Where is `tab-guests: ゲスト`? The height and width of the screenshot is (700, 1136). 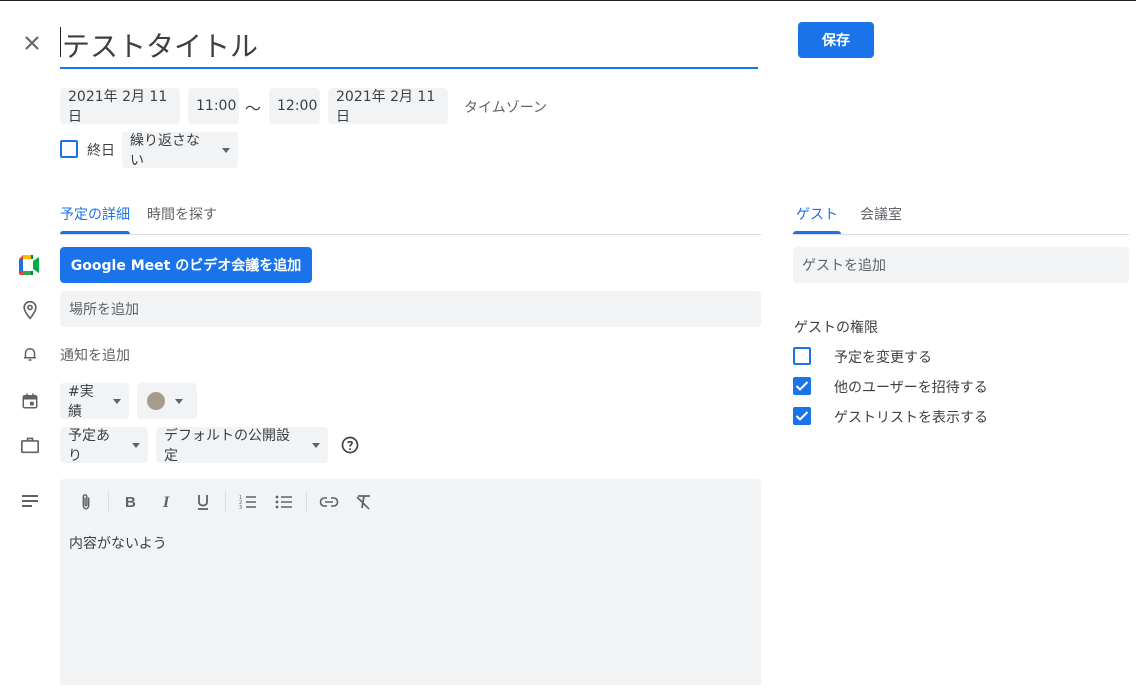 tab-guests: ゲスト is located at coordinates (817, 214).